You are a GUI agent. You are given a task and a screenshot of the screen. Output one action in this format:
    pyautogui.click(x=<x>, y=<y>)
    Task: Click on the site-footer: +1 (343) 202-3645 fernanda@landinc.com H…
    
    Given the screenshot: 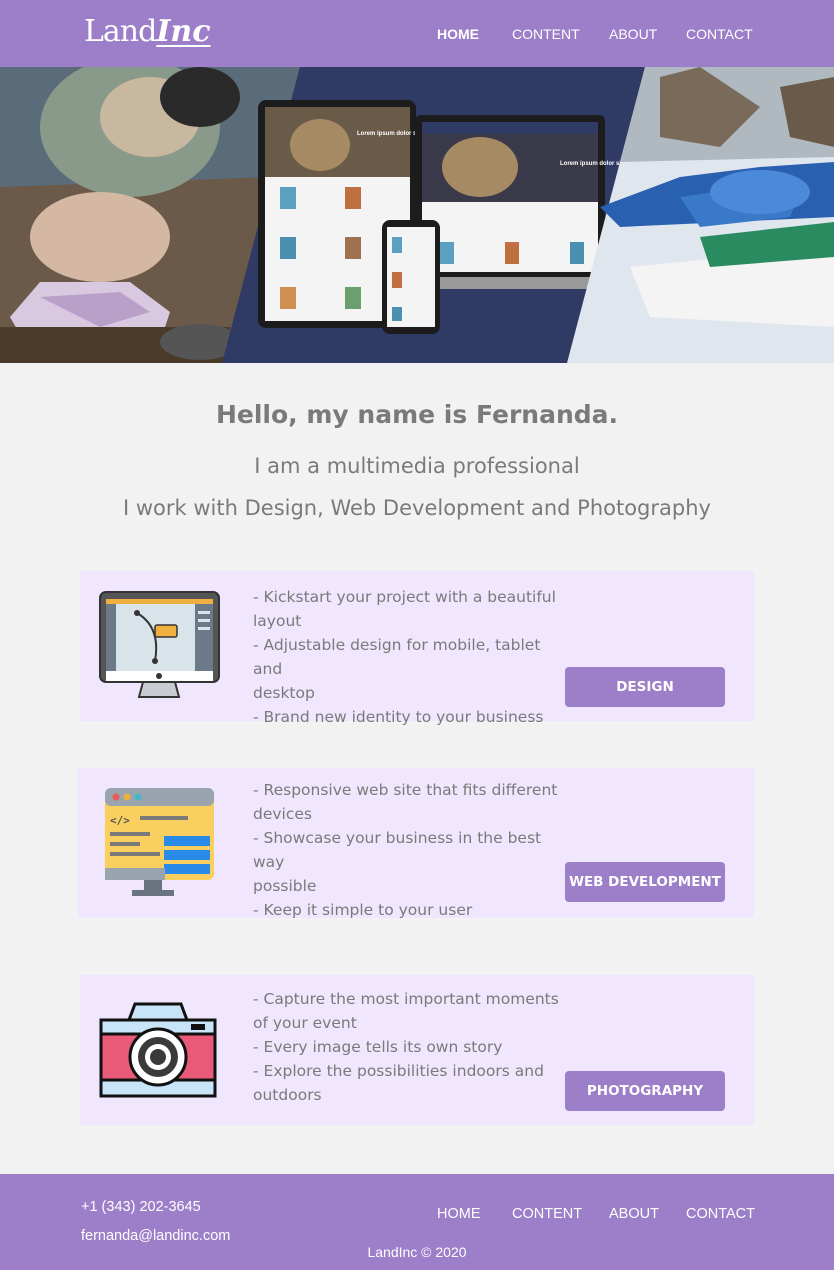 What is the action you would take?
    pyautogui.click(x=417, y=1222)
    